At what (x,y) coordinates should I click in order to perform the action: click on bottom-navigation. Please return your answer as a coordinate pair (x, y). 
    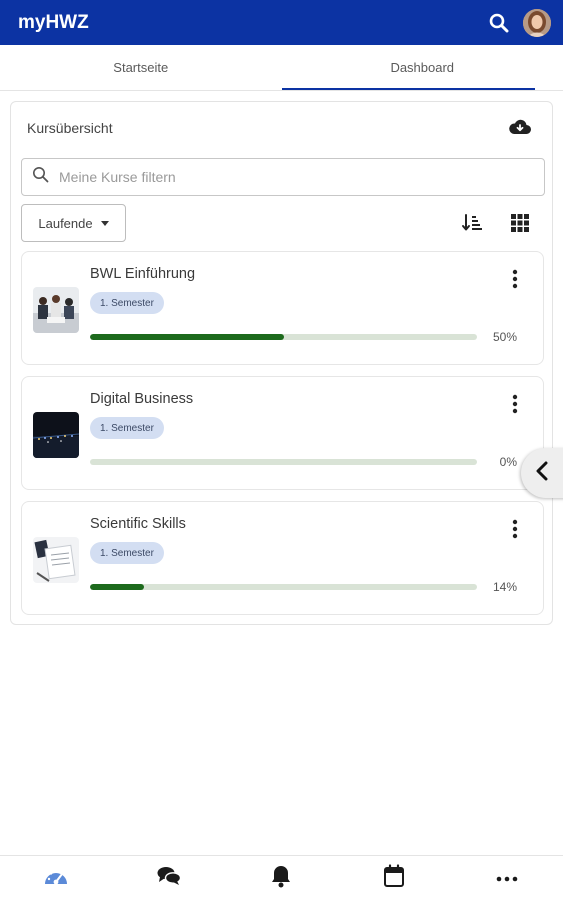
    Looking at the image, I should click on (281, 877).